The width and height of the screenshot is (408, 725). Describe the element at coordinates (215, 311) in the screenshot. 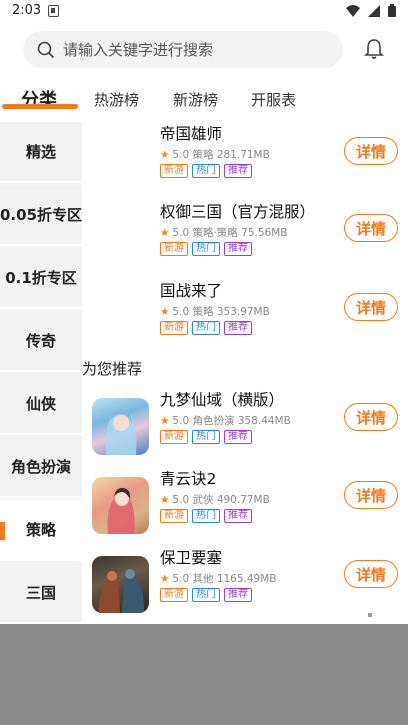

I see `game-meta: ★ 5.0 策略 353.97MB` at that location.